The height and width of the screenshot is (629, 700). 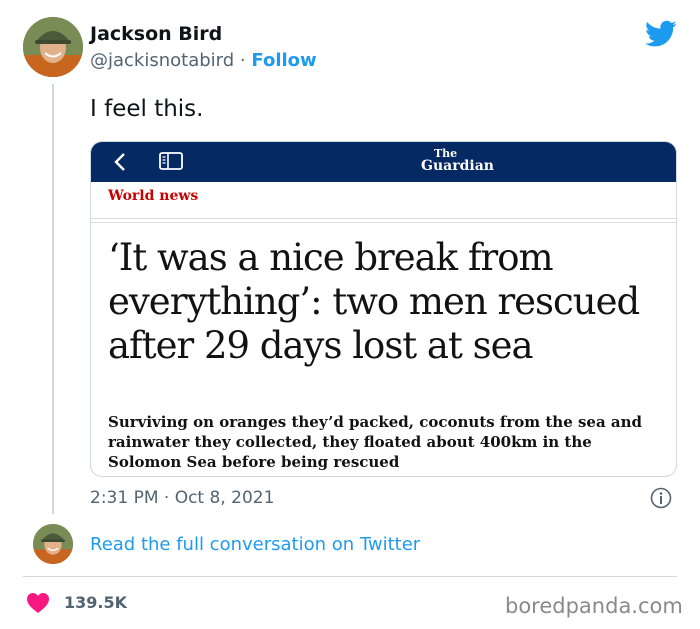 What do you see at coordinates (457, 166) in the screenshot?
I see `guardian-logo-bottom: Guardian` at bounding box center [457, 166].